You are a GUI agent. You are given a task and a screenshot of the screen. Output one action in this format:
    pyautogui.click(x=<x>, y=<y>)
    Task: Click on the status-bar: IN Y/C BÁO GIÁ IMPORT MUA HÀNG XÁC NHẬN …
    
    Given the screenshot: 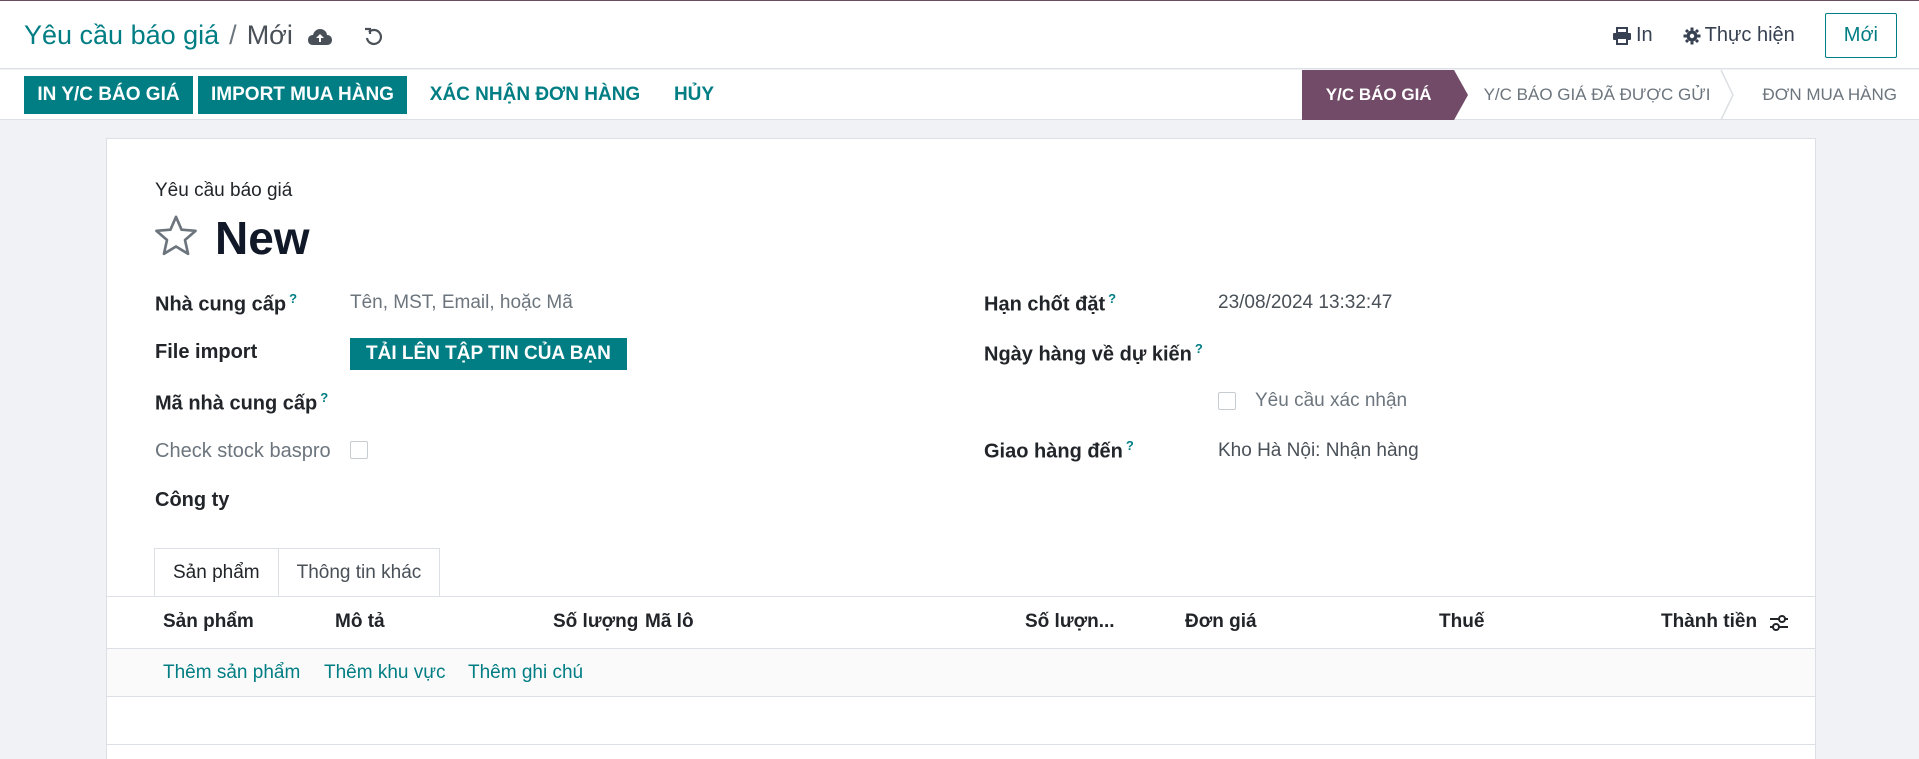 What is the action you would take?
    pyautogui.click(x=959, y=95)
    